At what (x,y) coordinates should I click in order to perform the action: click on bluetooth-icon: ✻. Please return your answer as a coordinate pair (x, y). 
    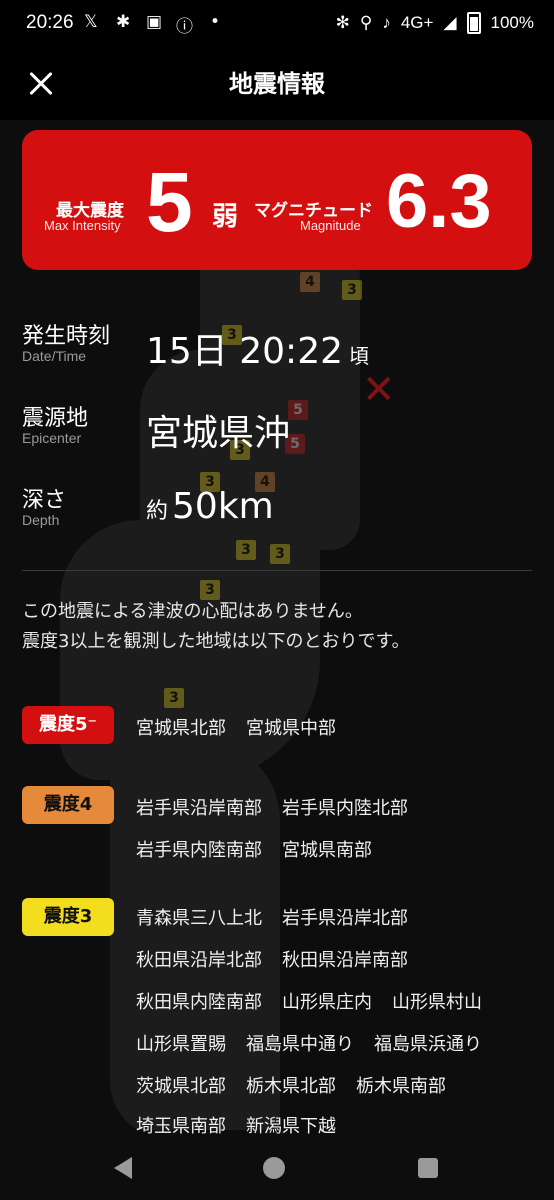
    Looking at the image, I should click on (342, 22).